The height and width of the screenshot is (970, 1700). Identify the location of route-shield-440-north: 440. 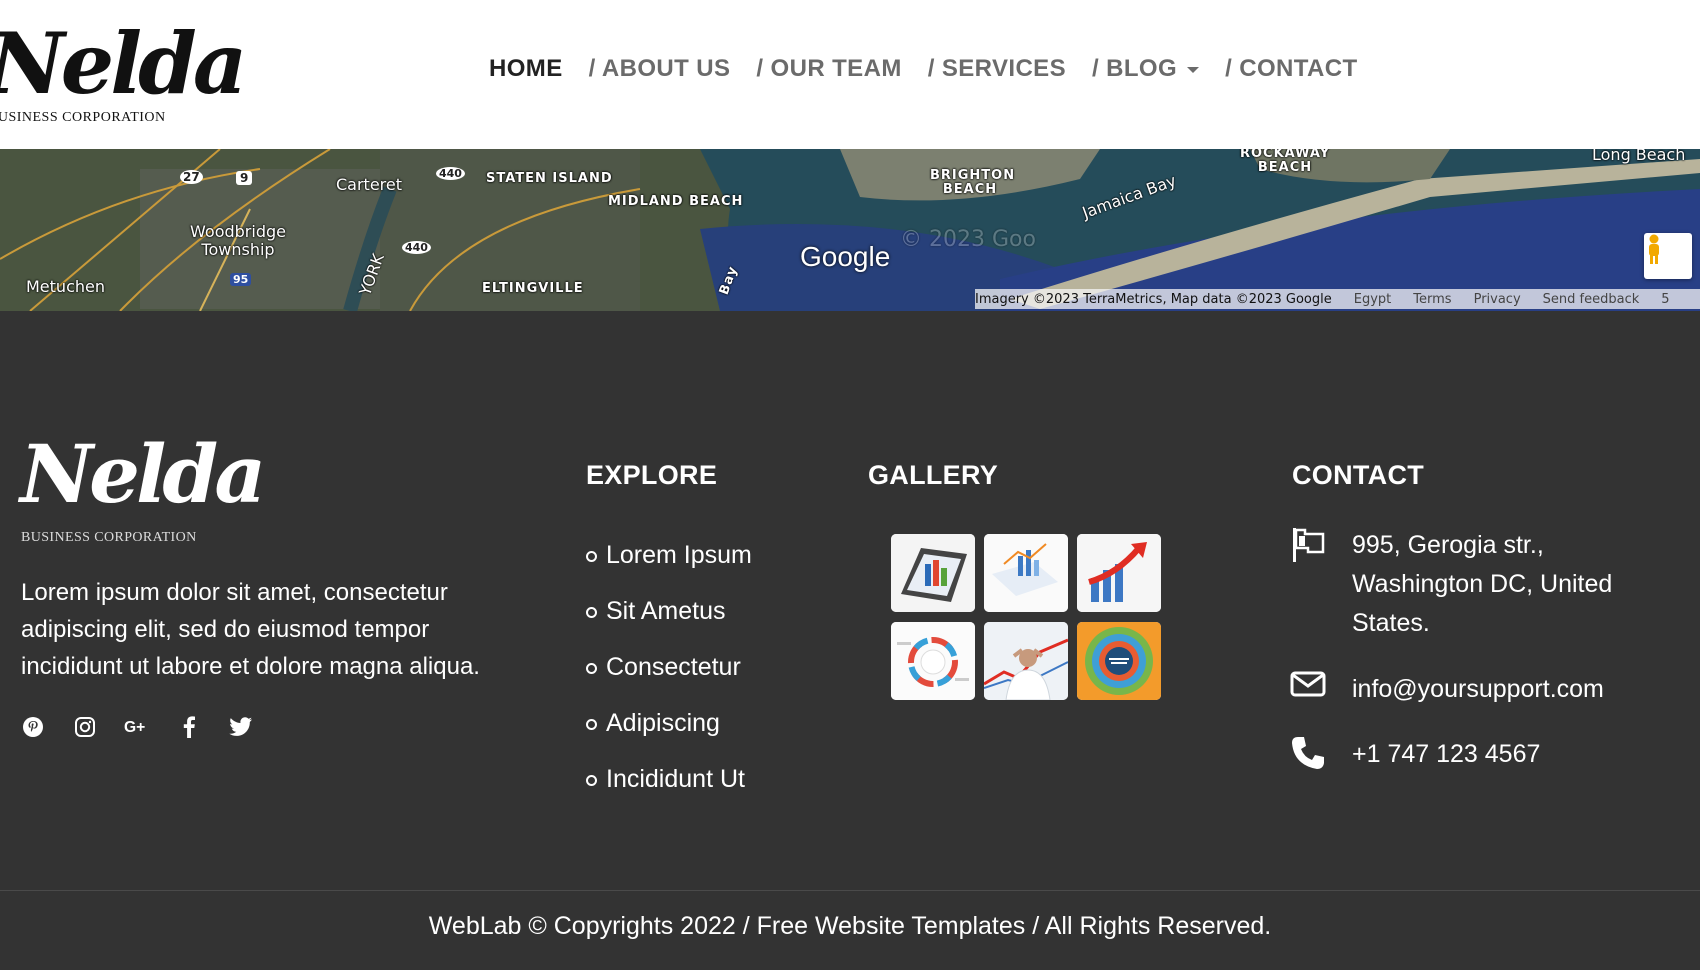
(450, 173).